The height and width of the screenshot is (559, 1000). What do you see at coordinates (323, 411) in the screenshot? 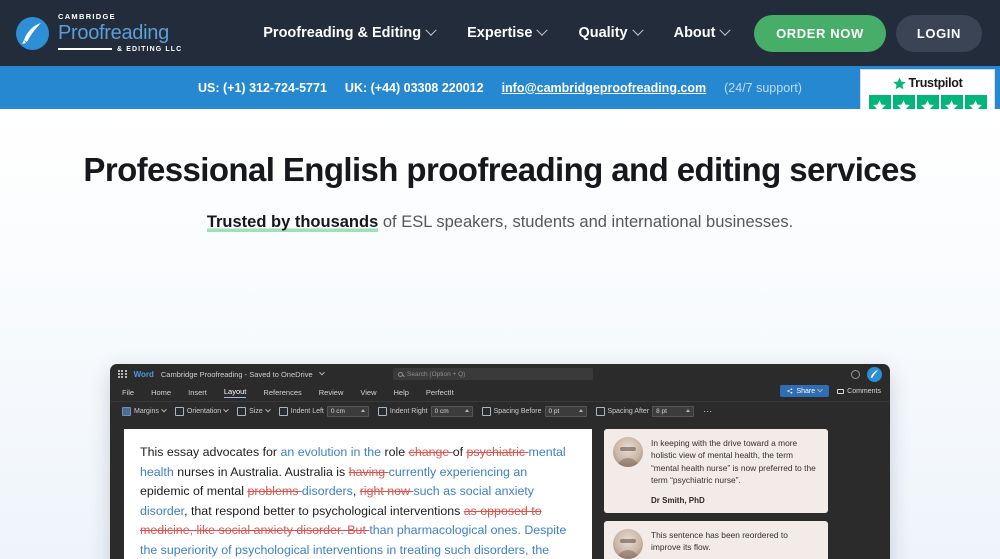
I see `indent-left-control: Indent Left 0 cm` at bounding box center [323, 411].